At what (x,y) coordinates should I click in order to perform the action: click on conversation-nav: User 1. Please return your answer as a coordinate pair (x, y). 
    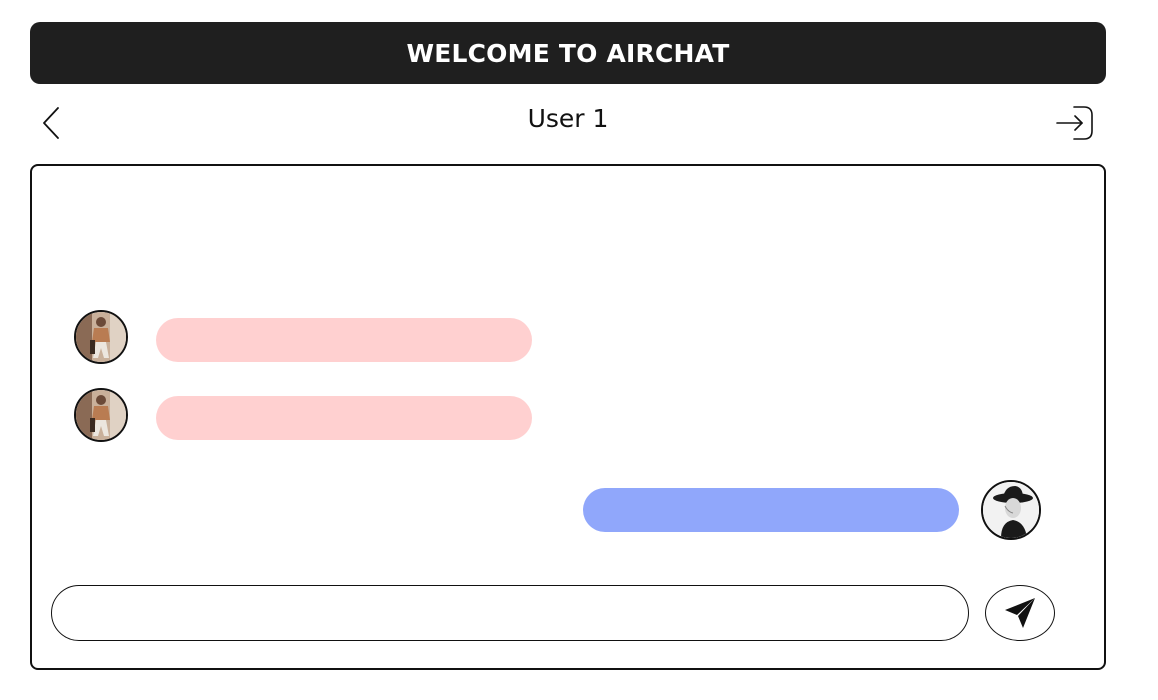
    Looking at the image, I should click on (568, 122).